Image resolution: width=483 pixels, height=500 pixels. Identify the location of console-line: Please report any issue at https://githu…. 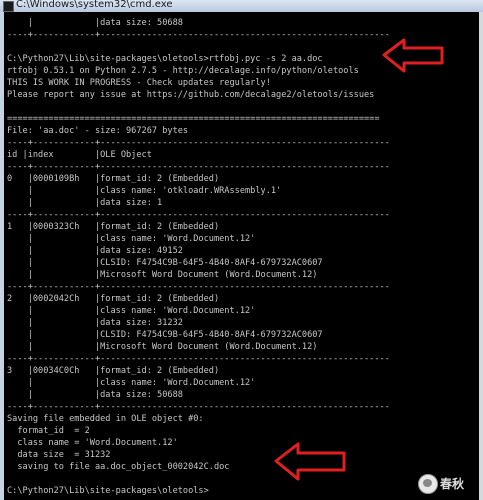
(191, 95).